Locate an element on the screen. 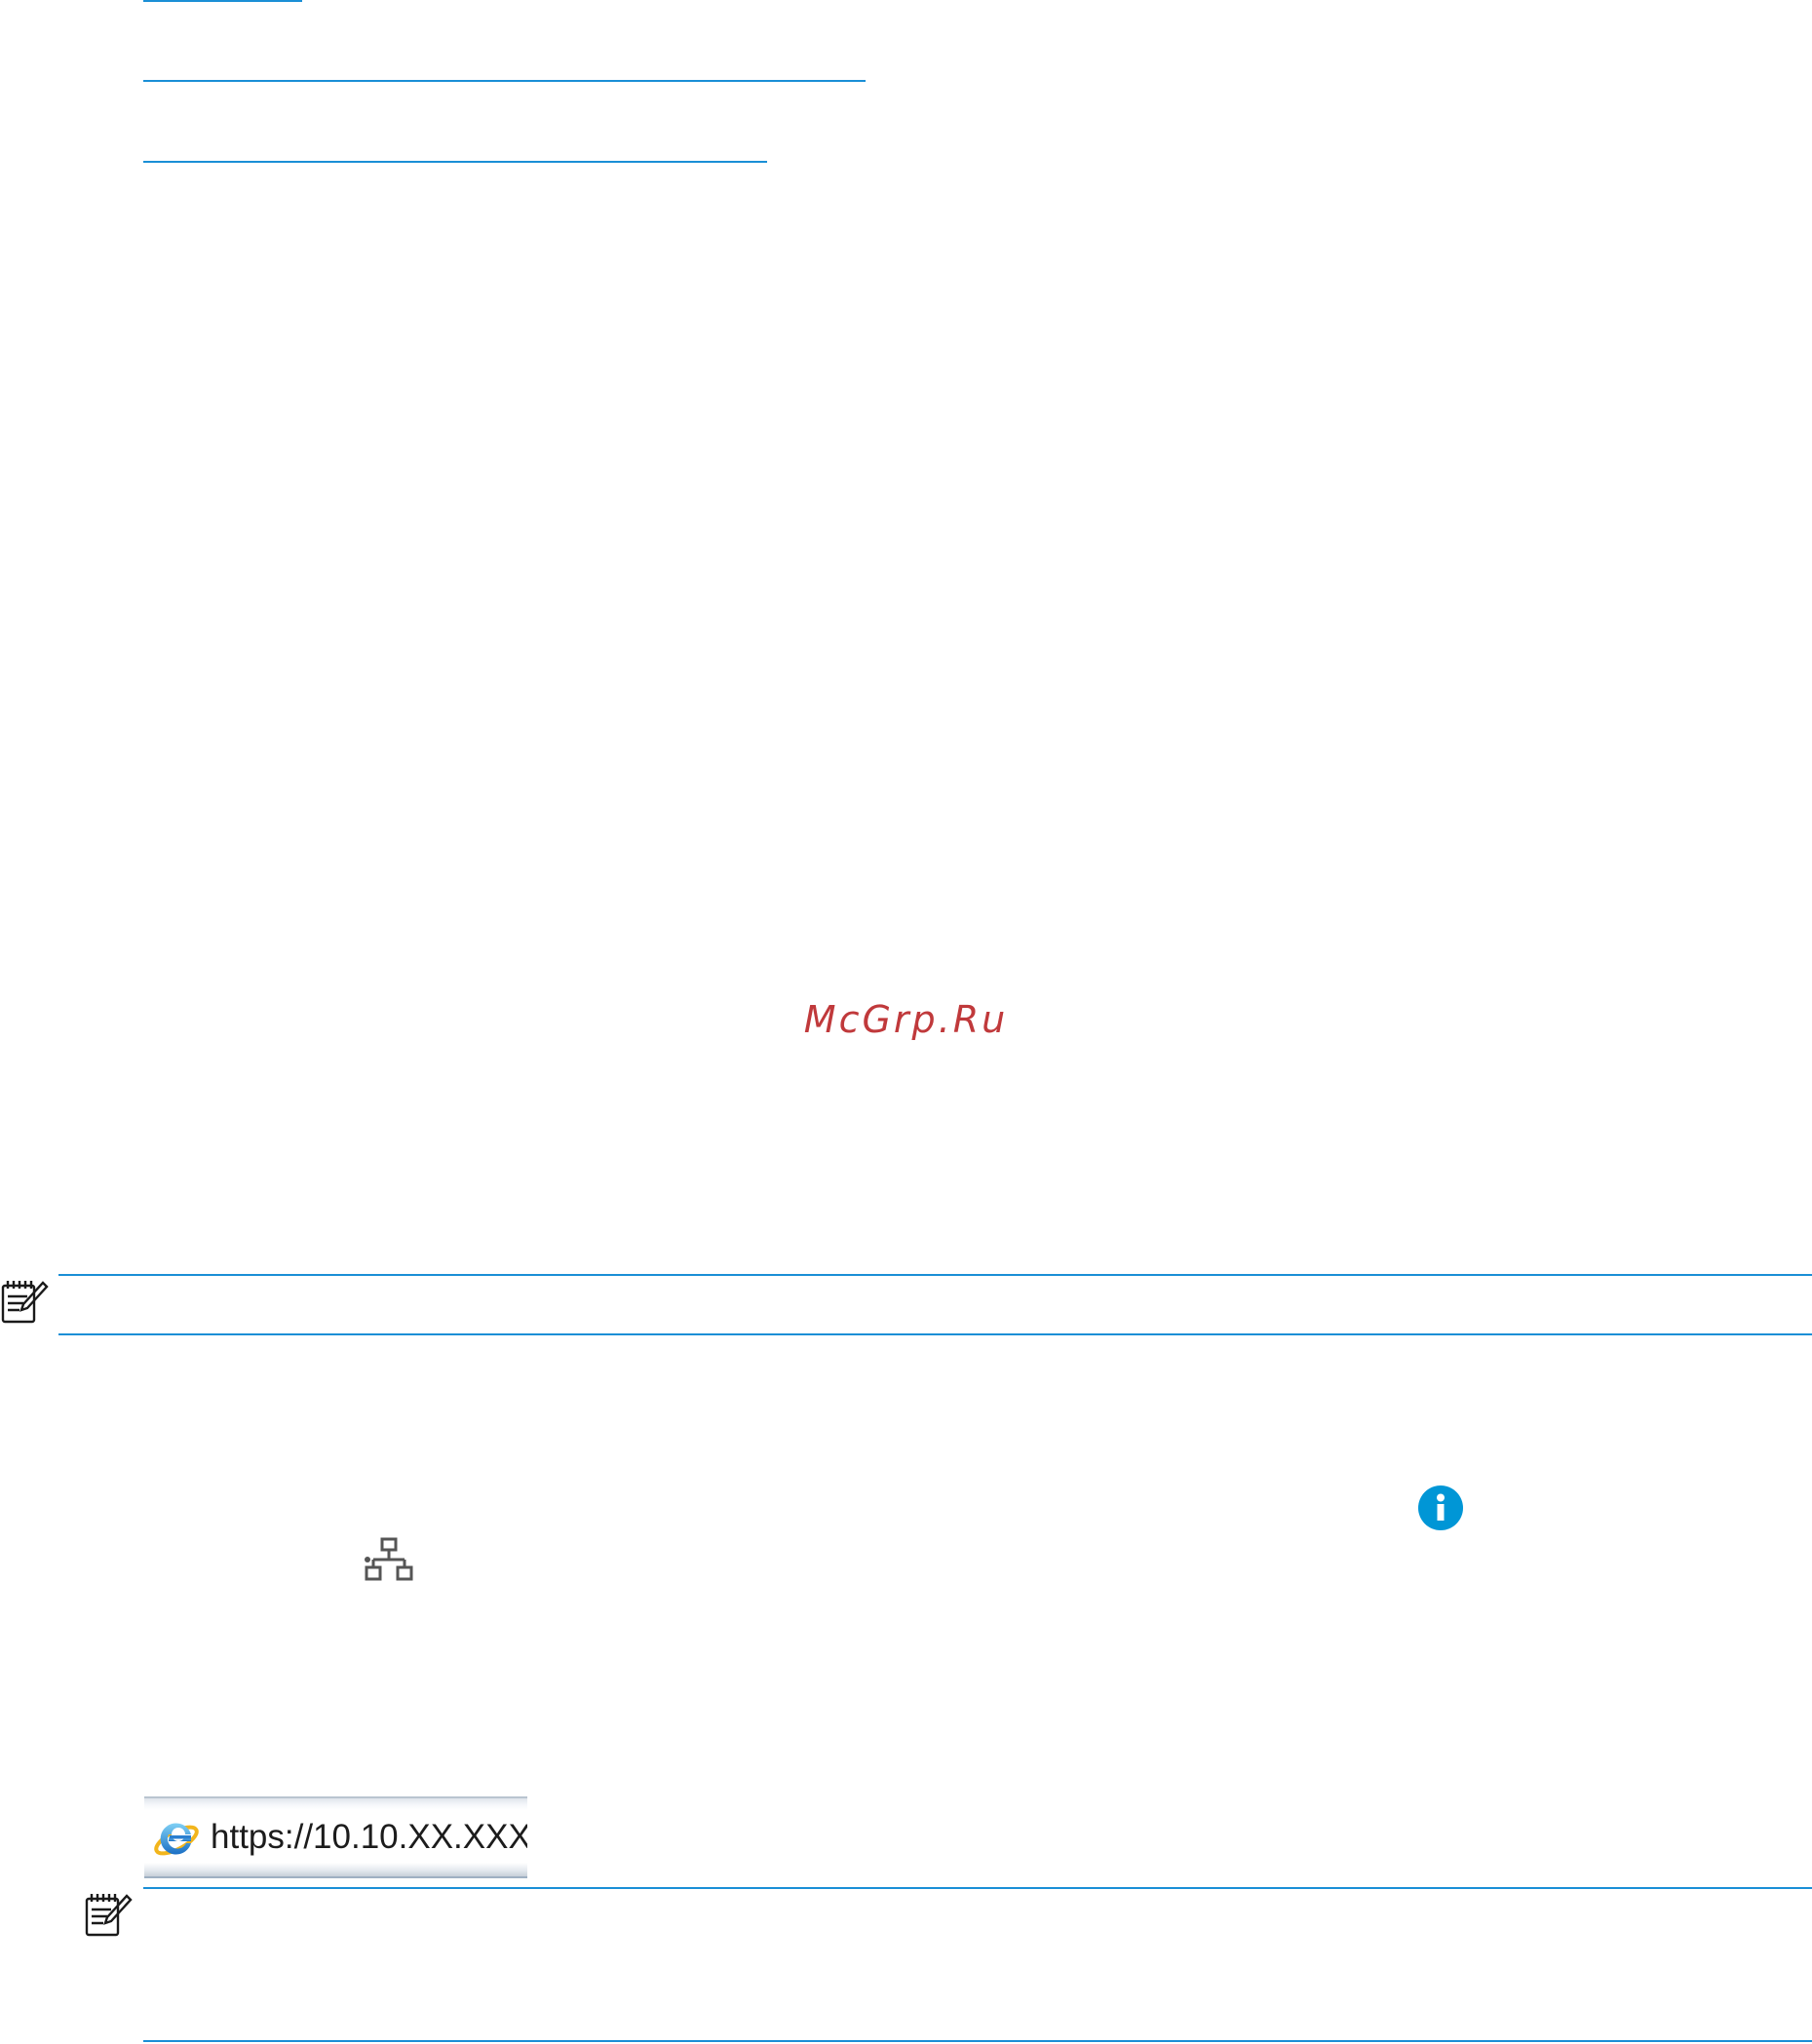 This screenshot has width=1812, height=2044. internet-explorer-icon is located at coordinates (176, 1839).